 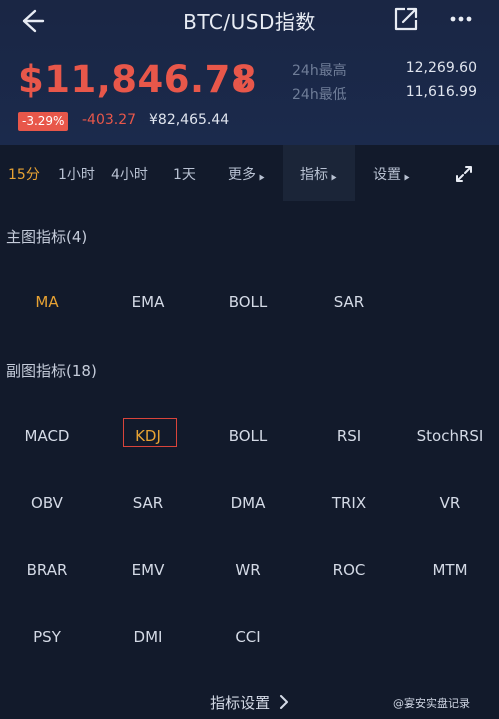 What do you see at coordinates (148, 302) in the screenshot?
I see `indicator-ema: EMA` at bounding box center [148, 302].